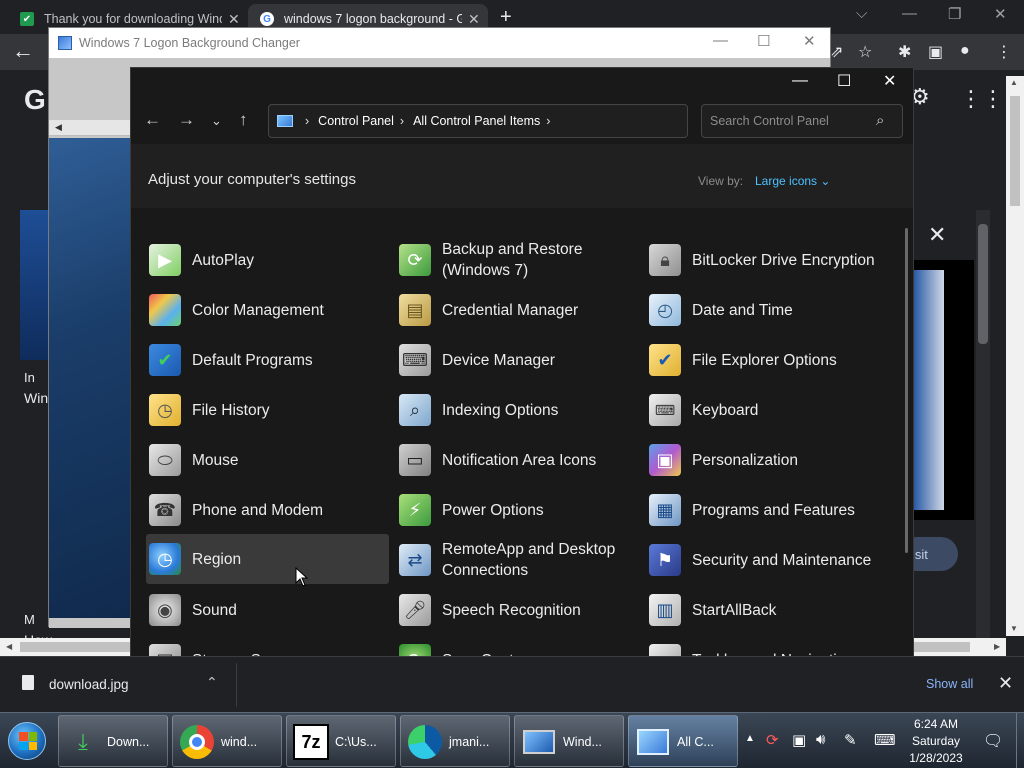 This screenshot has width=1024, height=768. I want to click on restore-icon: ❐, so click(954, 14).